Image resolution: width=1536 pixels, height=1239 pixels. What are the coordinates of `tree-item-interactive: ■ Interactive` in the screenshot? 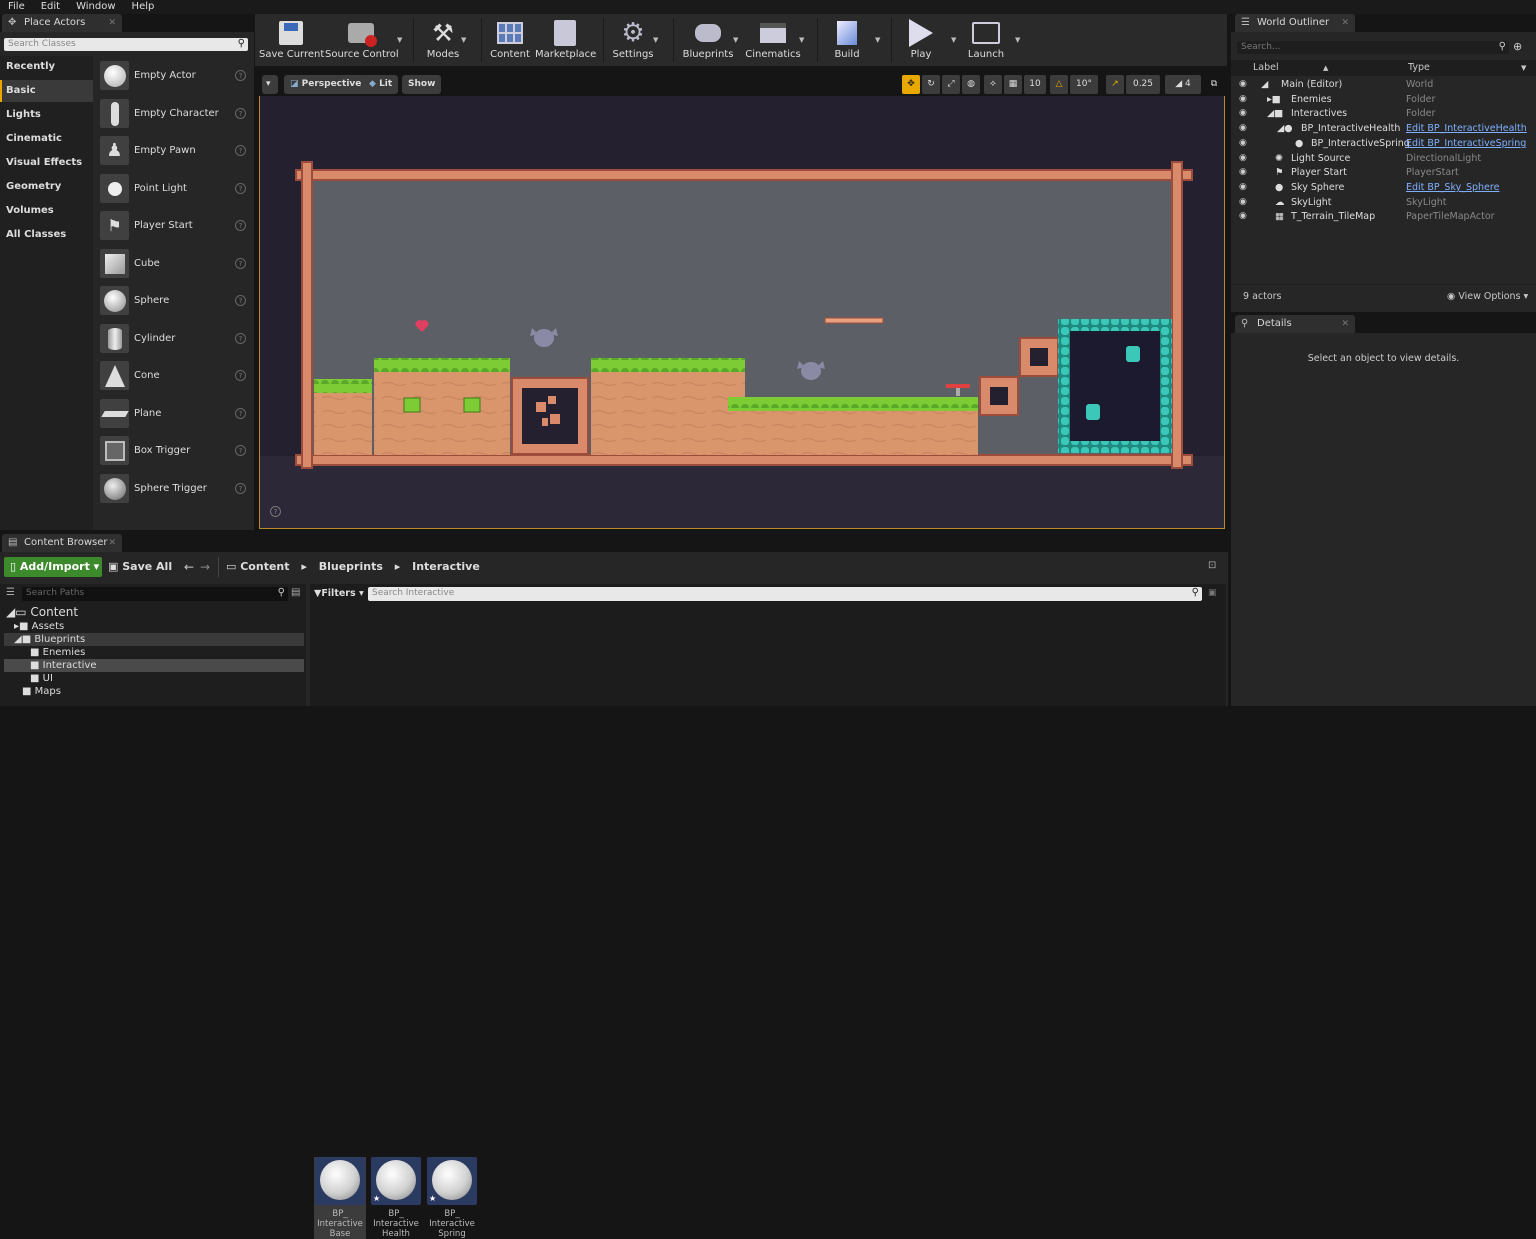 It's located at (63, 665).